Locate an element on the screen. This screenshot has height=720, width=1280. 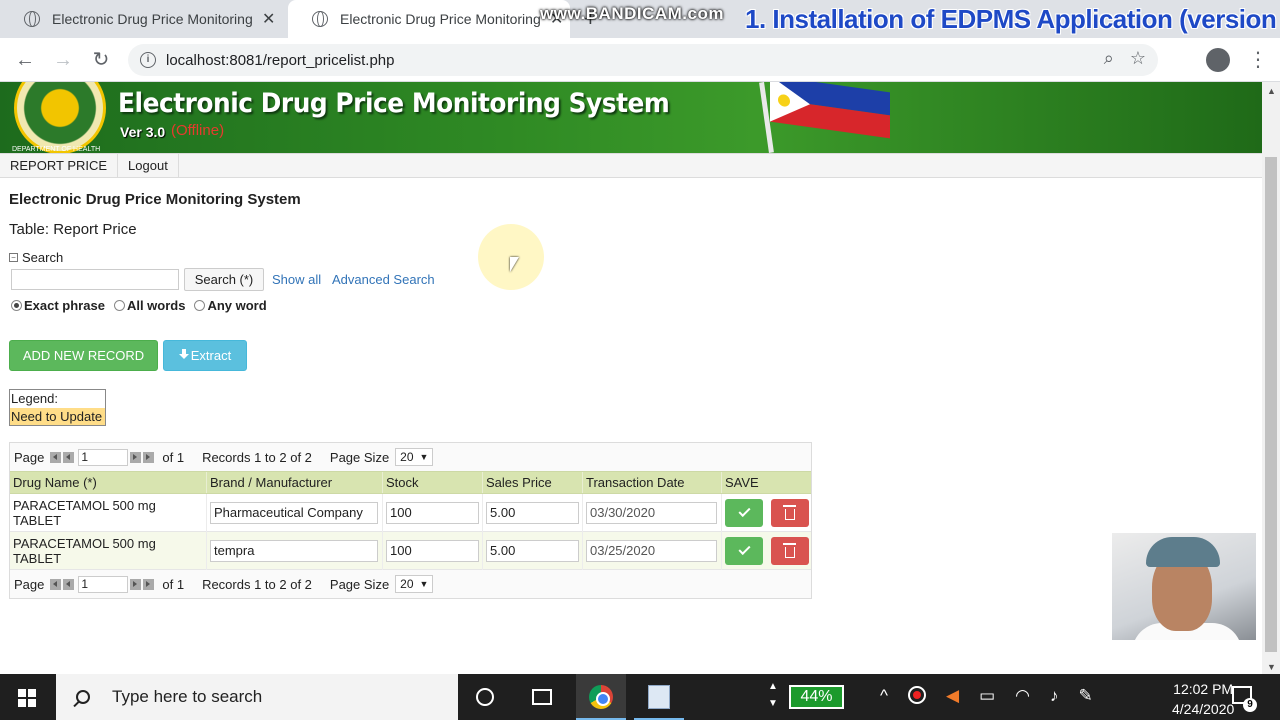
search-button: Search (*) is located at coordinates (224, 279).